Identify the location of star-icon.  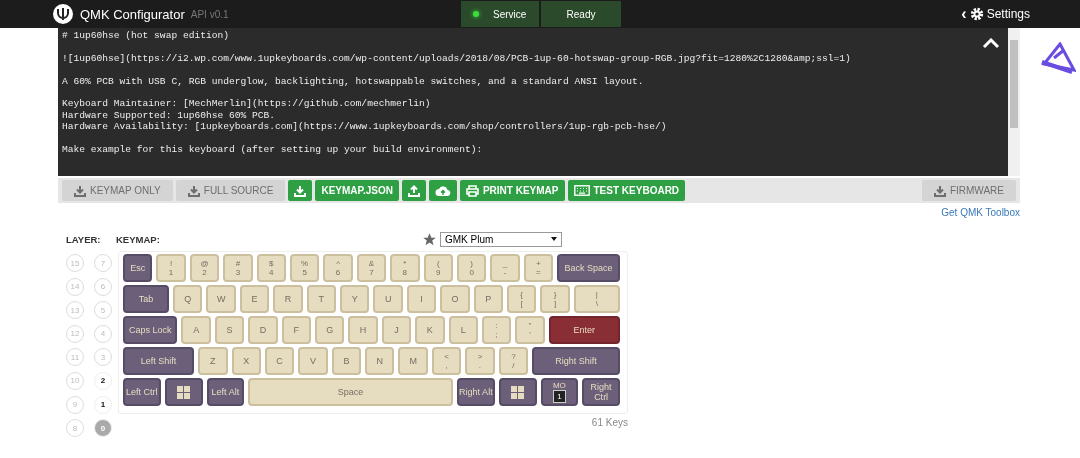
(429, 239).